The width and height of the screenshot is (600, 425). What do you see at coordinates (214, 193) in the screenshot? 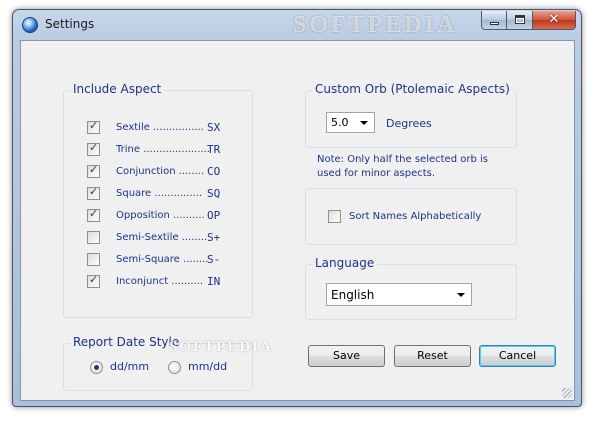
I see `aspect-code-square: SQ` at bounding box center [214, 193].